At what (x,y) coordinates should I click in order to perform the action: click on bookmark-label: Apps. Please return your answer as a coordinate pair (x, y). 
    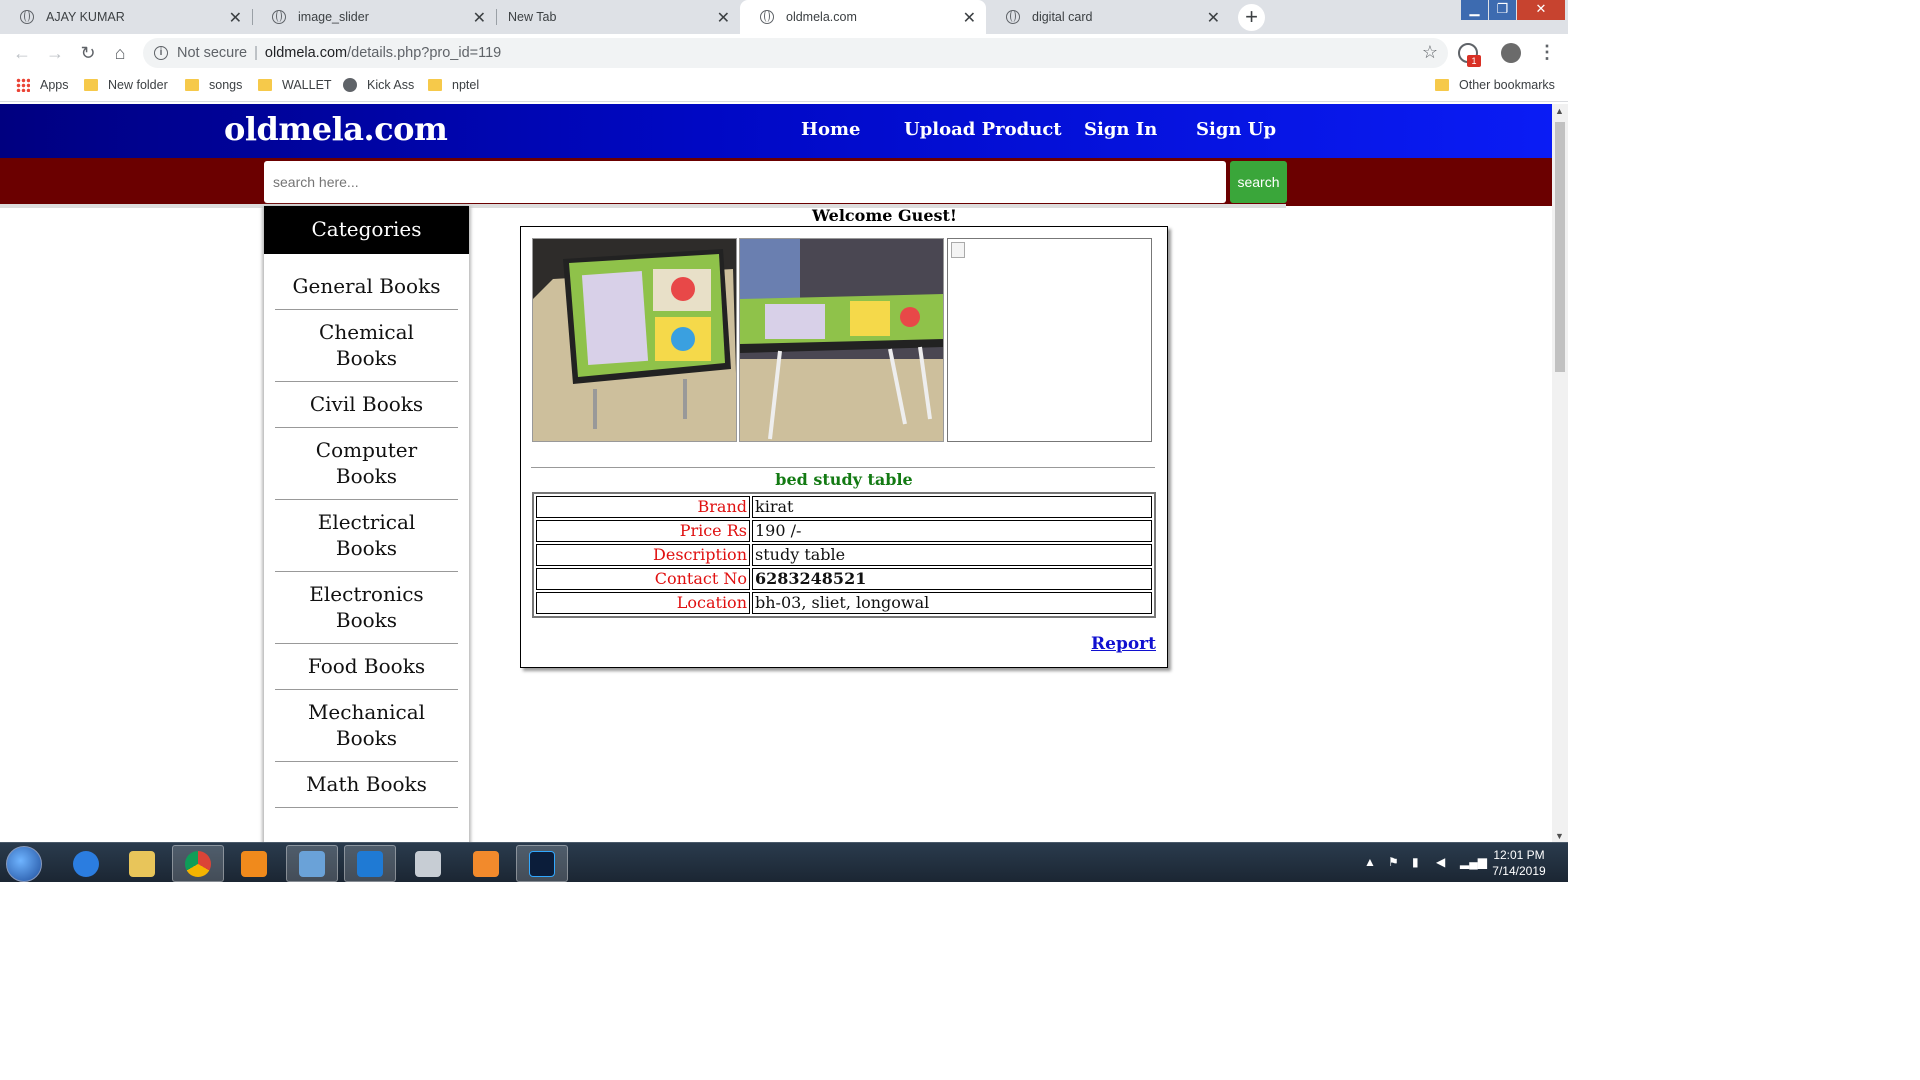
    Looking at the image, I should click on (54, 85).